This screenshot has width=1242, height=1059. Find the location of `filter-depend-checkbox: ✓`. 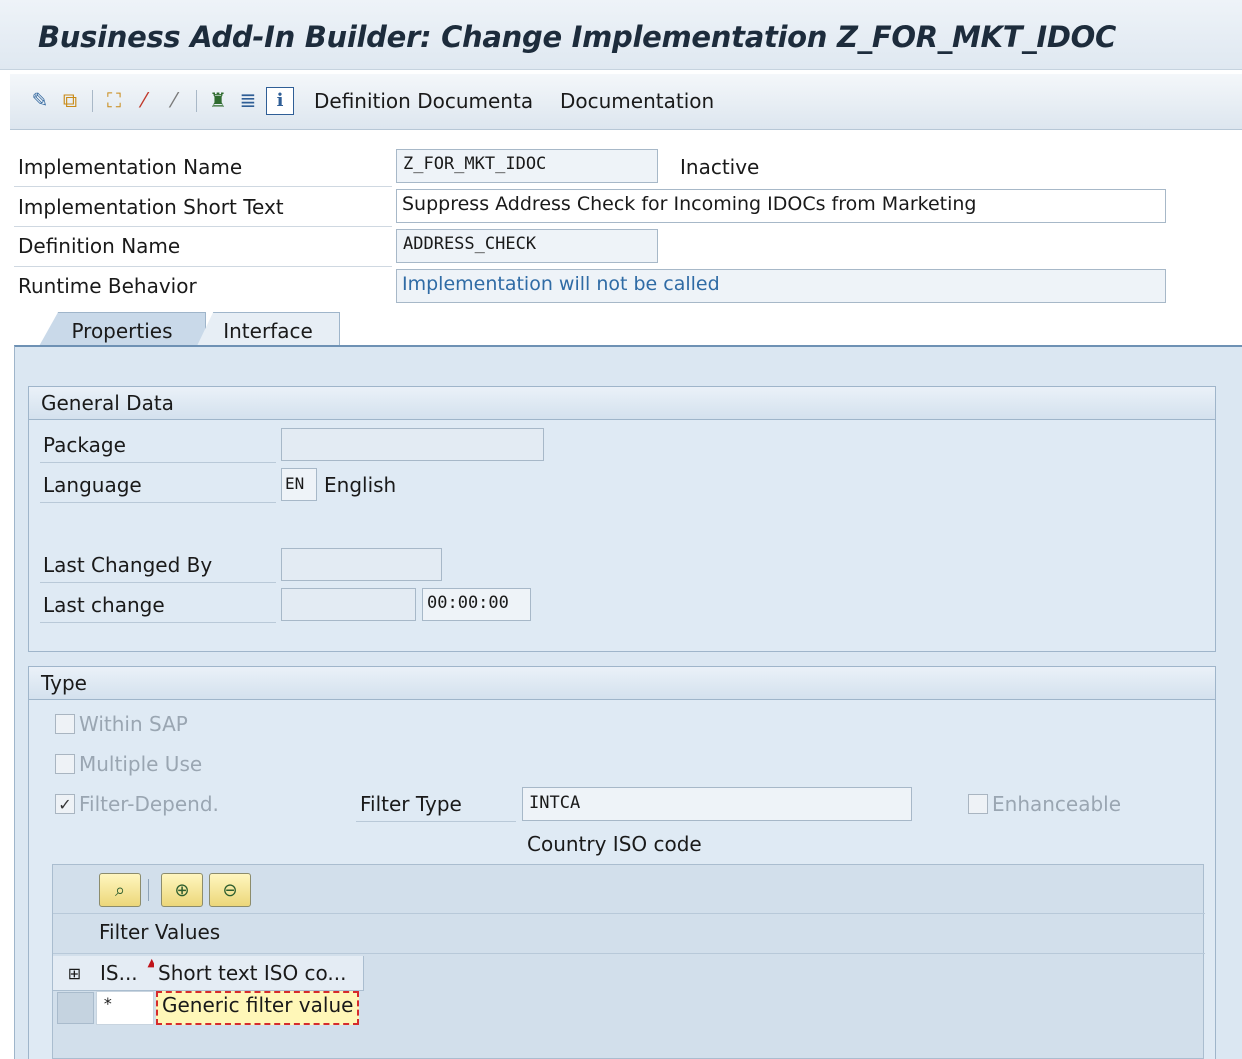

filter-depend-checkbox: ✓ is located at coordinates (65, 804).